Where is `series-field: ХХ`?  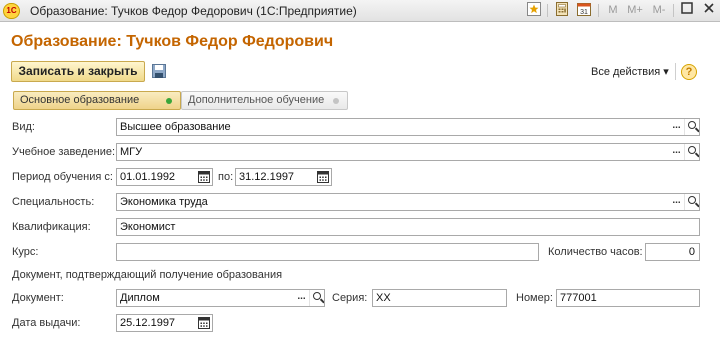 series-field: ХХ is located at coordinates (439, 298).